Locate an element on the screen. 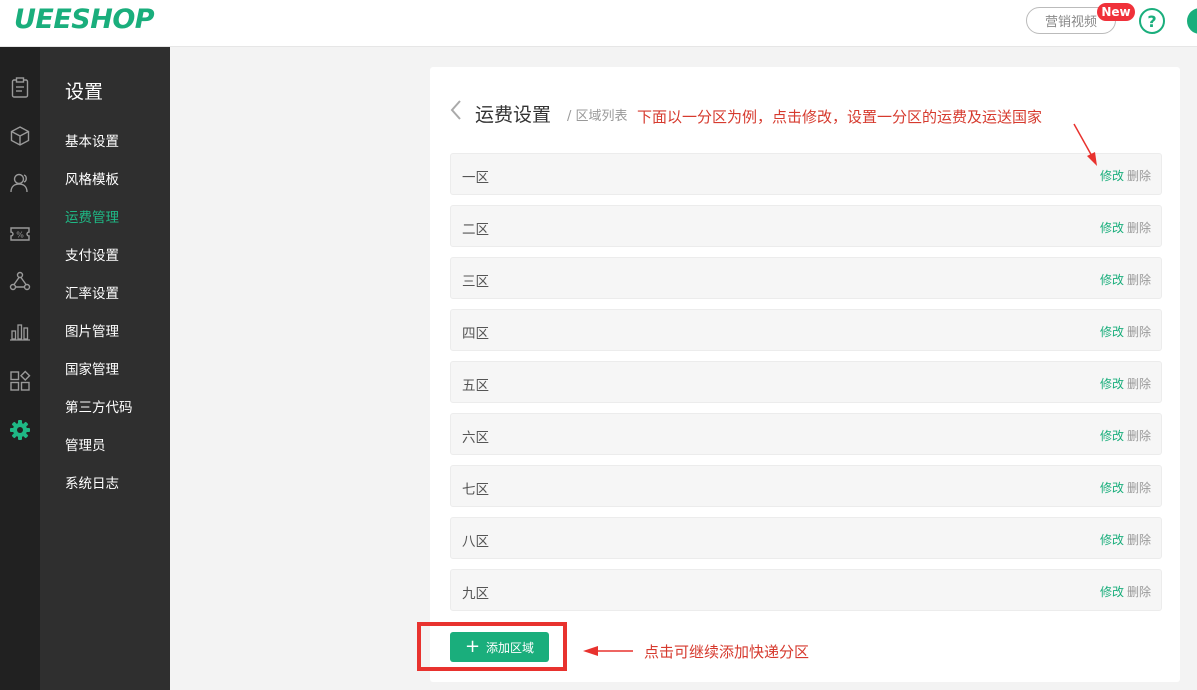 The image size is (1197, 690). arrow-to-add-button-icon is located at coordinates (608, 651).